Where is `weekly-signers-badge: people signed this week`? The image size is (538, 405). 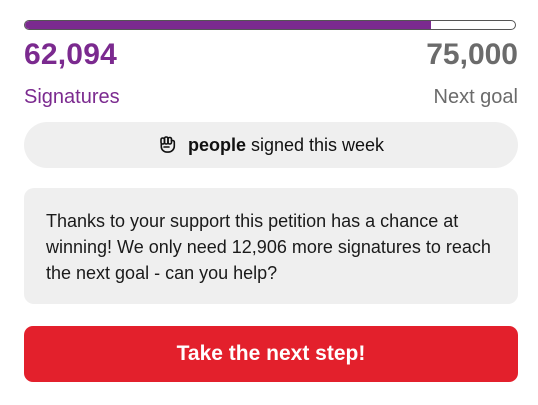 weekly-signers-badge: people signed this week is located at coordinates (271, 145).